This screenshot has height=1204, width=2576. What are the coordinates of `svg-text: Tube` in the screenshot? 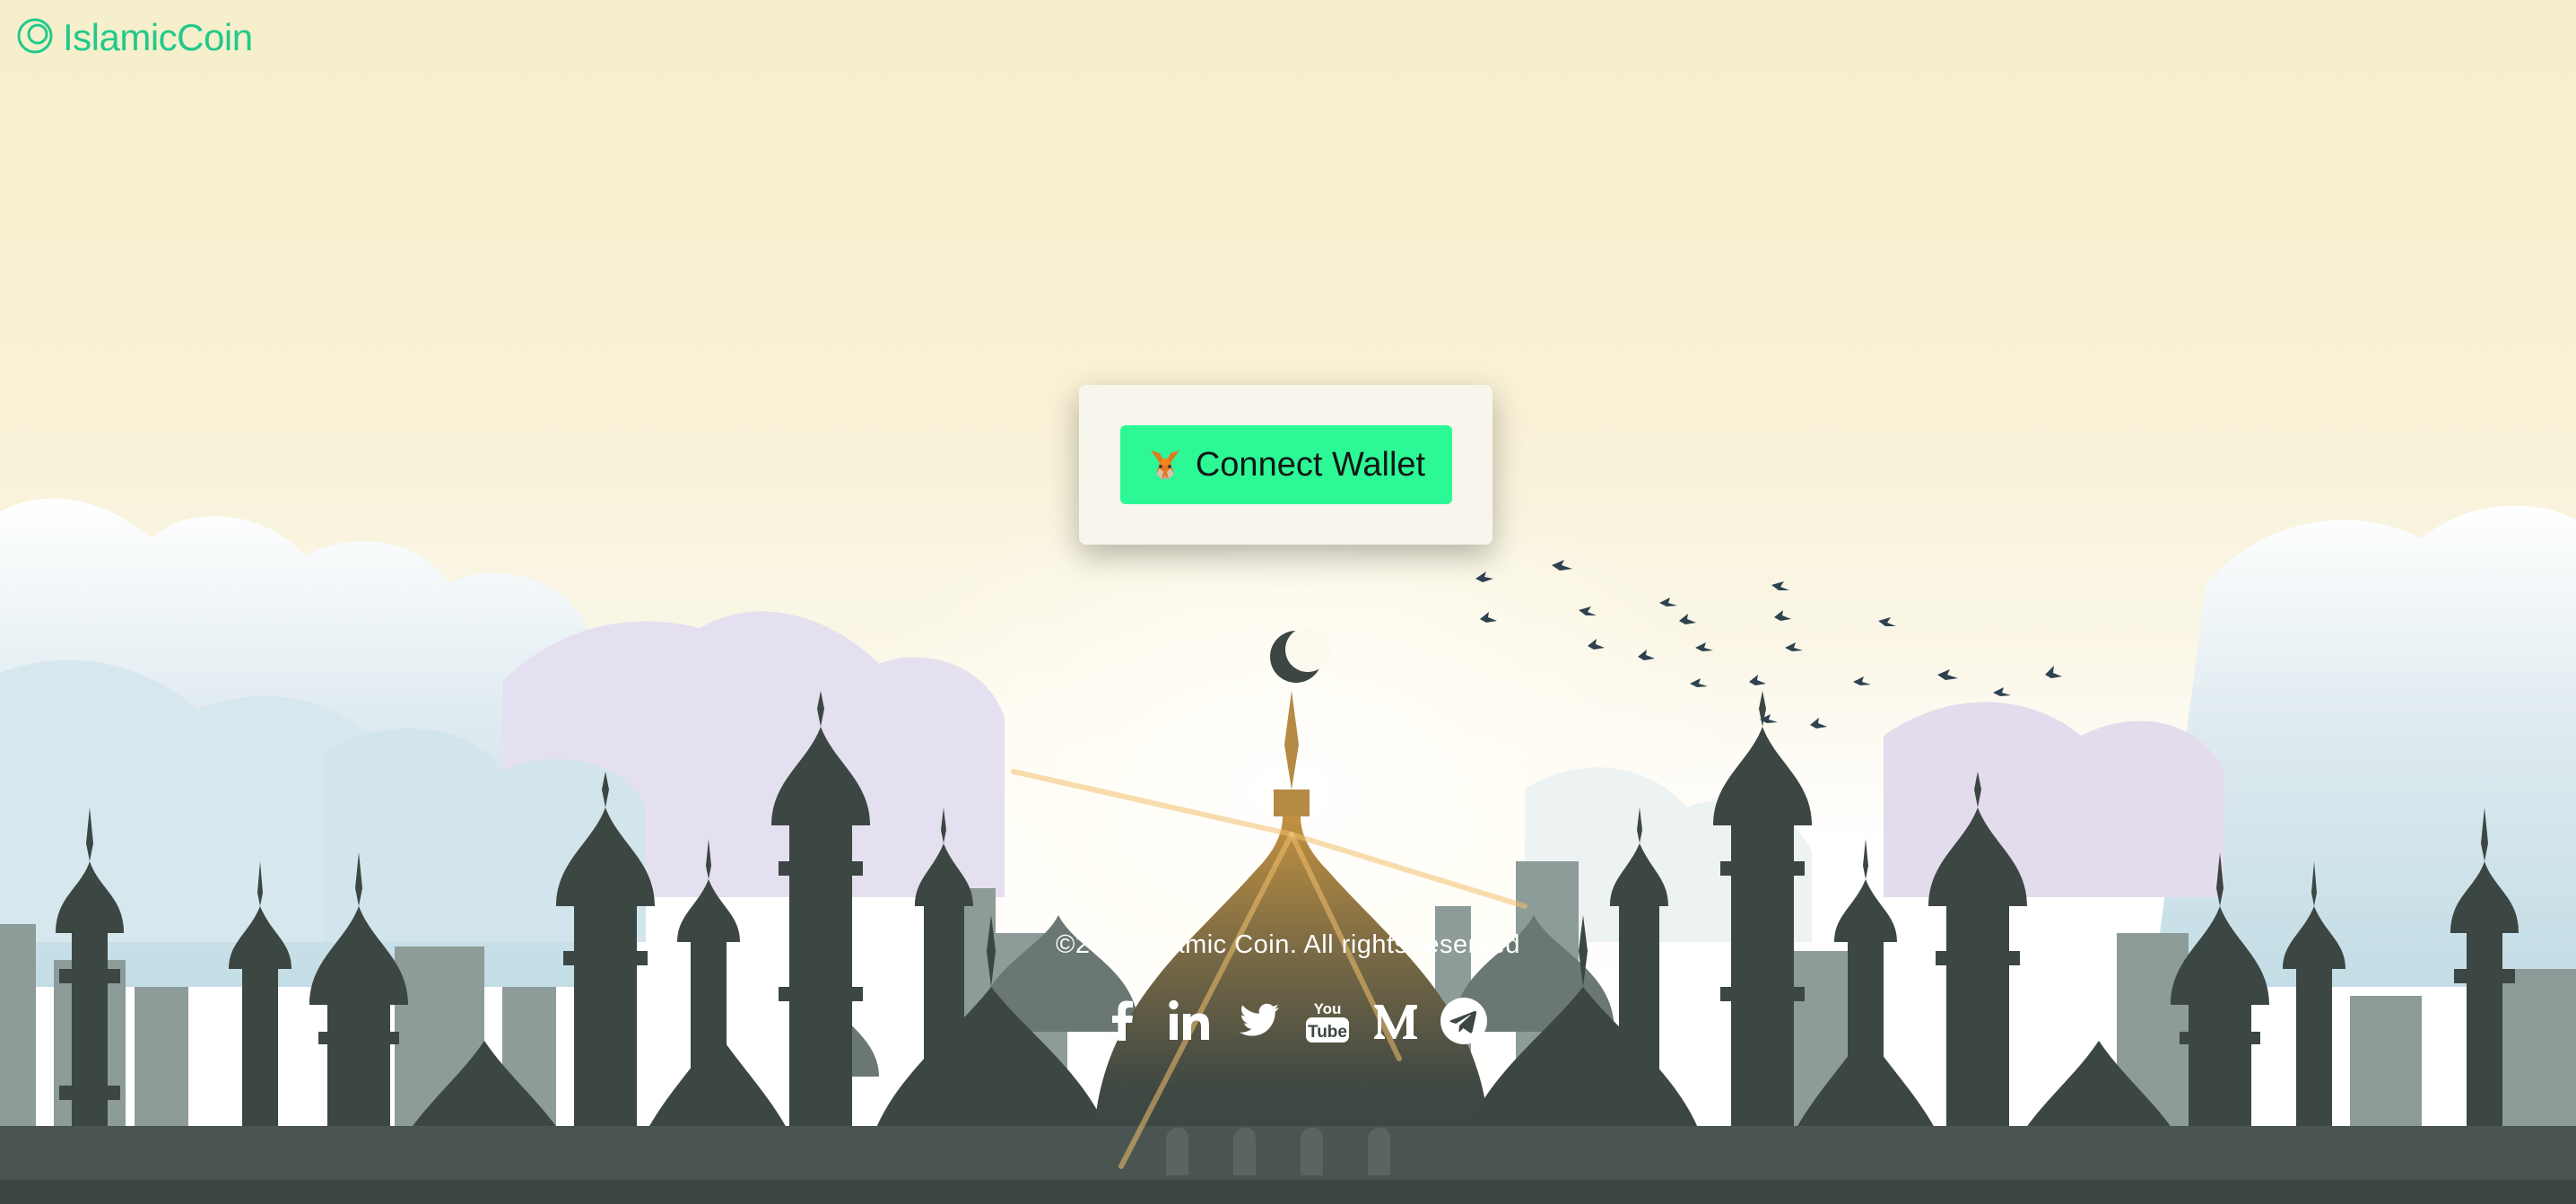 It's located at (1327, 1032).